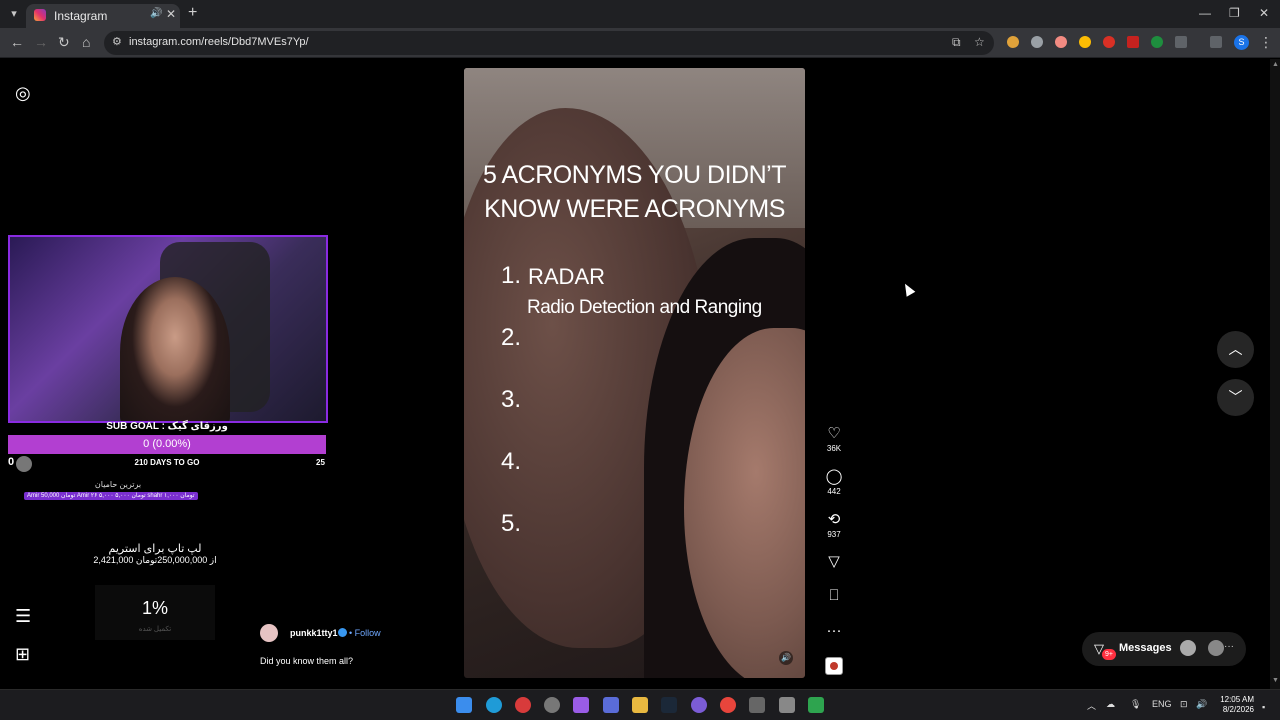 Image resolution: width=1280 pixels, height=720 pixels. I want to click on page-scrollbar: ▲ ▼, so click(1275, 374).